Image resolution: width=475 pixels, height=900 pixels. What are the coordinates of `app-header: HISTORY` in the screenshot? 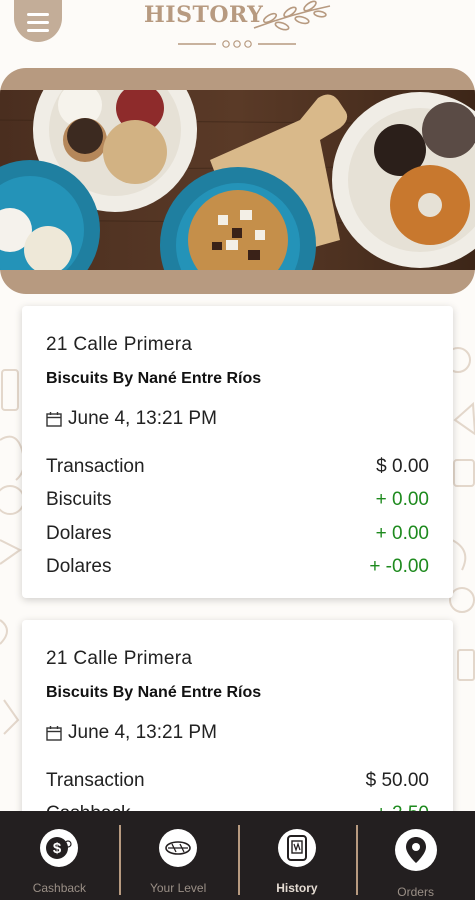 It's located at (237, 31).